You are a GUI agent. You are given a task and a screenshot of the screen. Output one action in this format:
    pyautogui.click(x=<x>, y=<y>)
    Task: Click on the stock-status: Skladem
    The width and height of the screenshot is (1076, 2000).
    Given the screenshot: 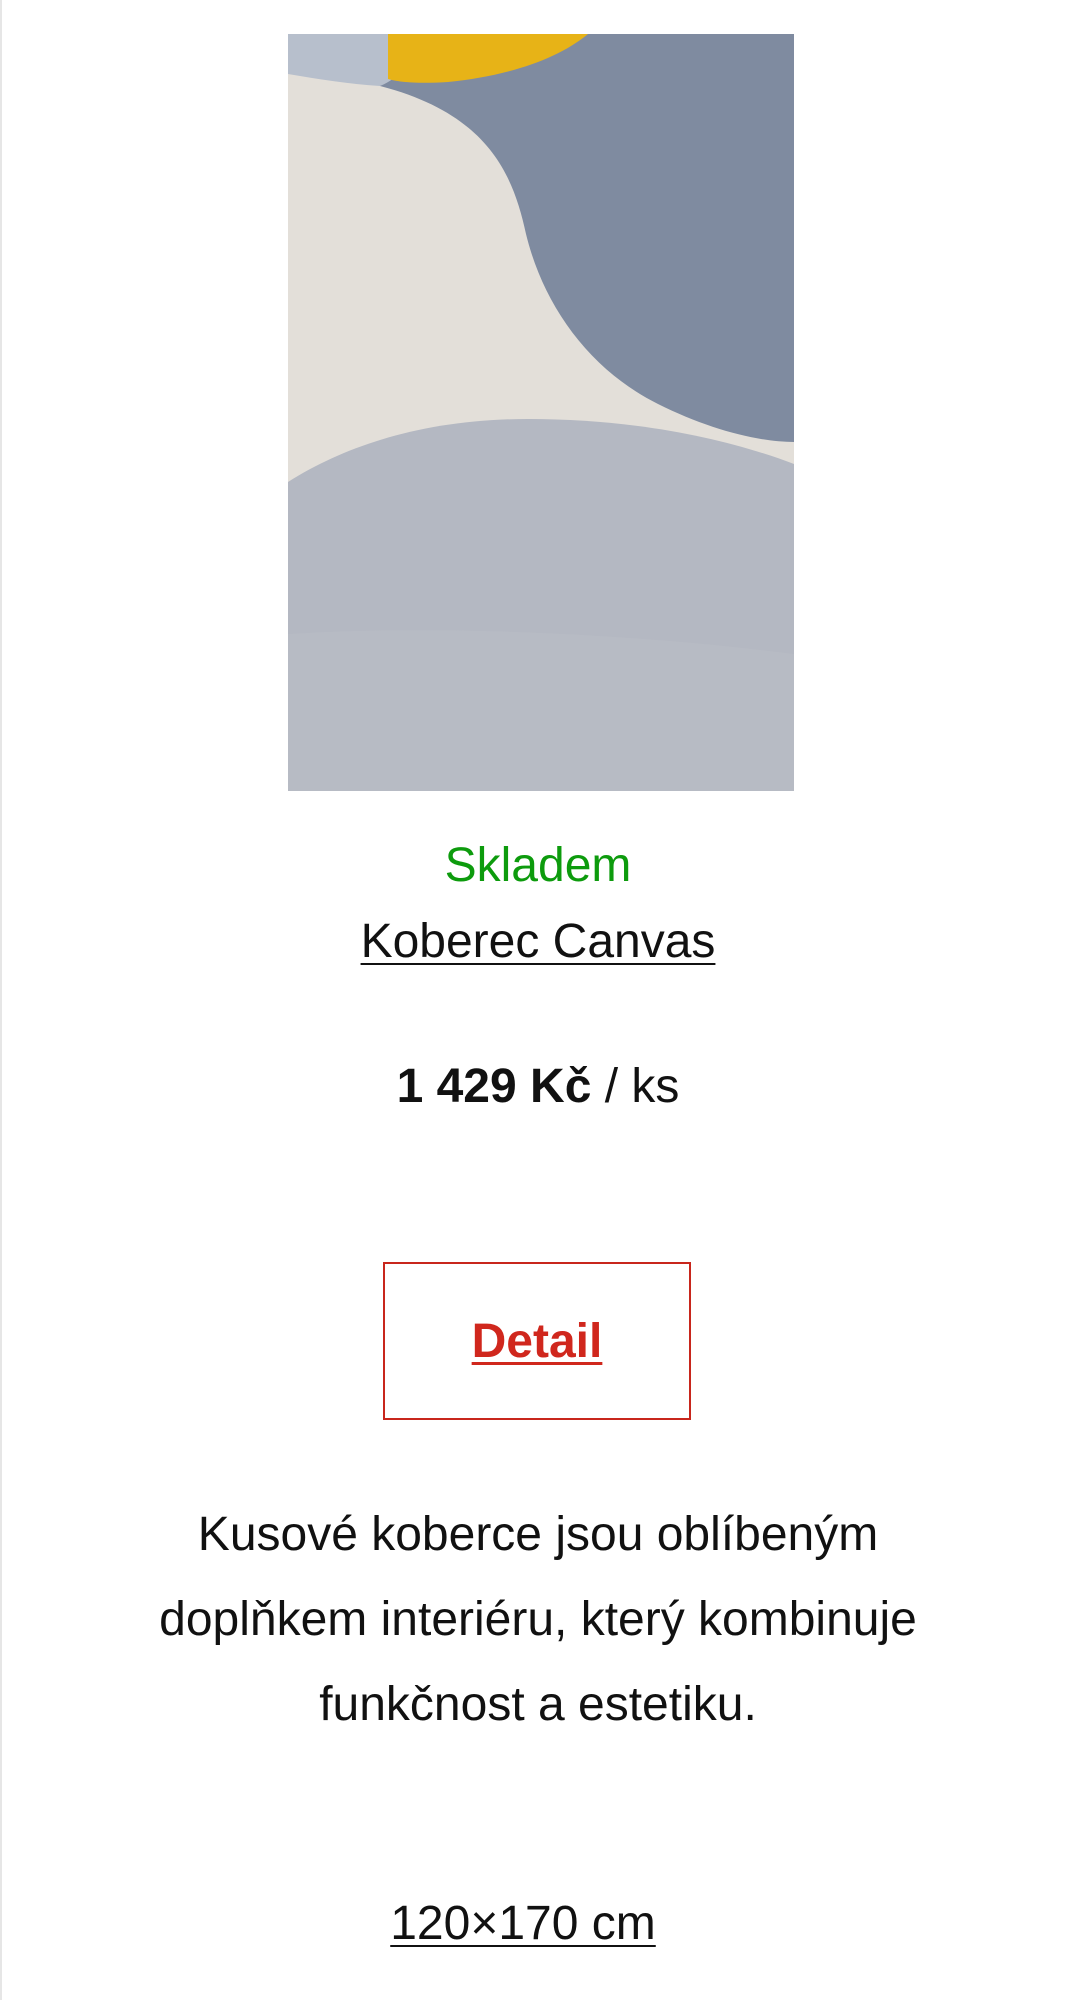 What is the action you would take?
    pyautogui.click(x=538, y=865)
    